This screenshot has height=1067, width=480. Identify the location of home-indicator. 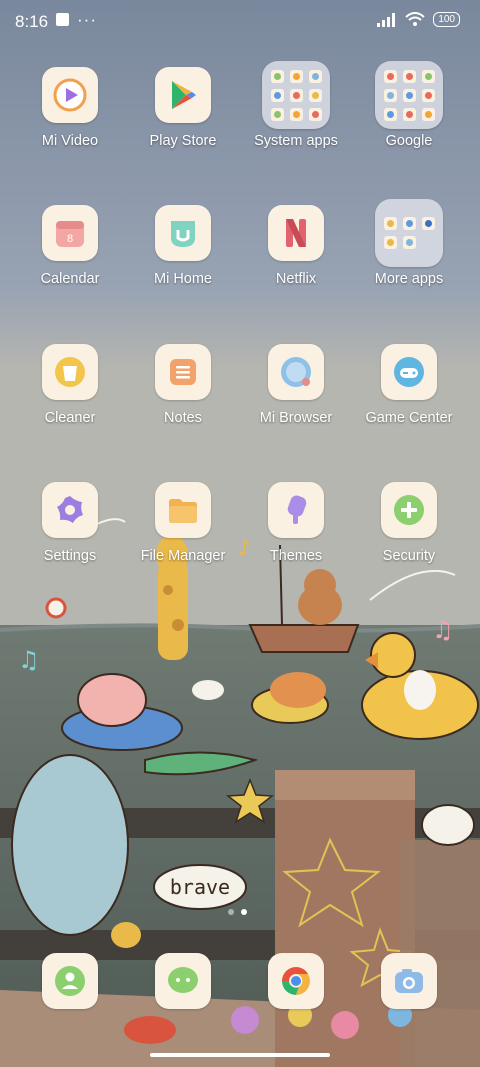
(240, 1055).